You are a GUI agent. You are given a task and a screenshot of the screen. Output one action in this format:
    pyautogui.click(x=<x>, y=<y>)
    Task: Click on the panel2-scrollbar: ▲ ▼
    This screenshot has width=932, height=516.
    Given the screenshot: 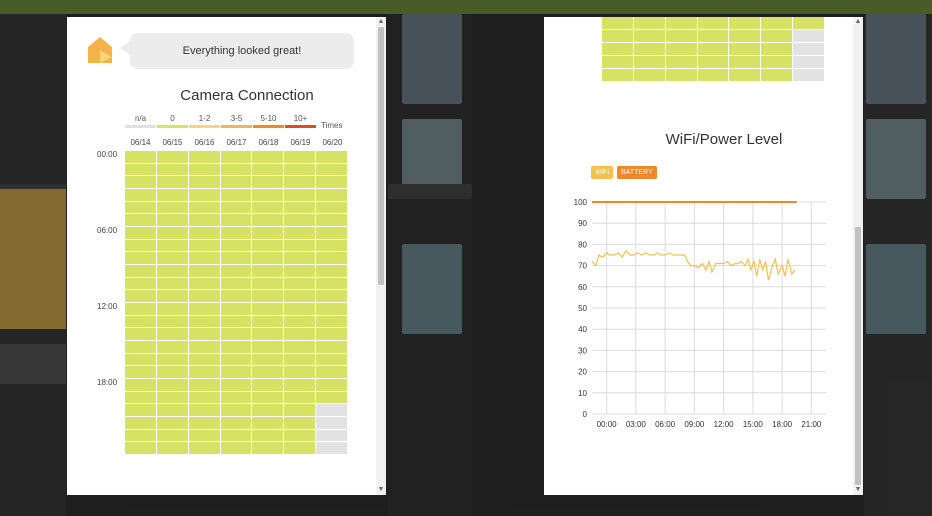 What is the action you would take?
    pyautogui.click(x=858, y=256)
    